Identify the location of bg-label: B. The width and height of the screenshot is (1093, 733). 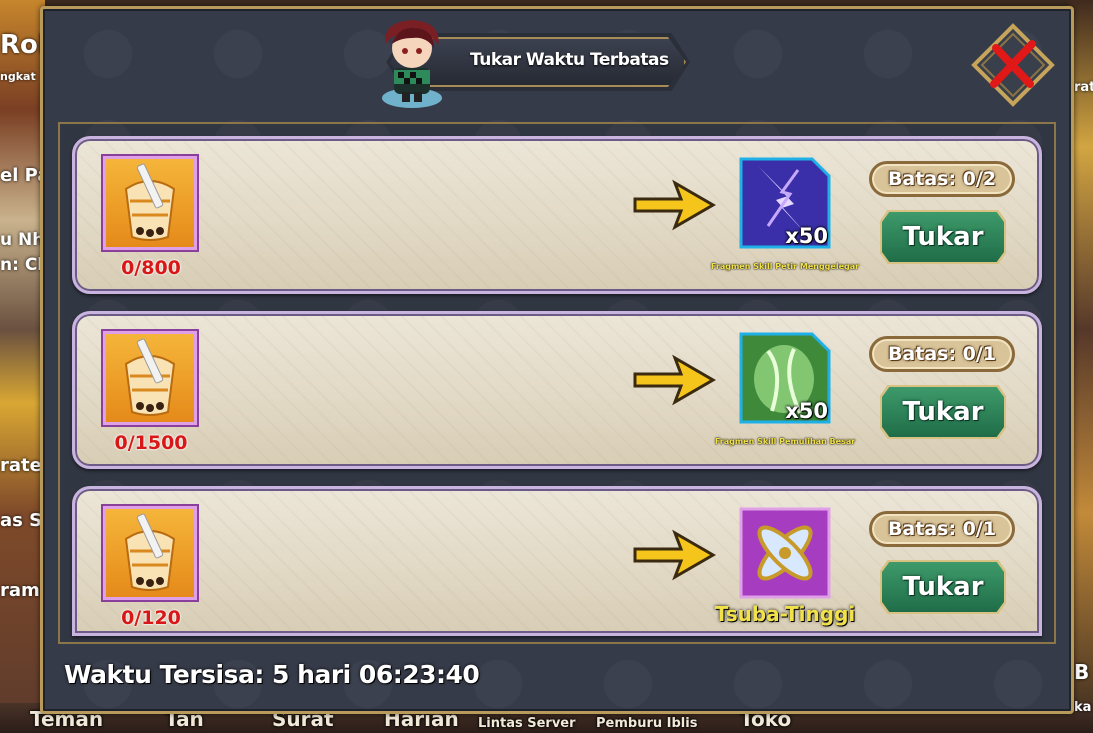
(1082, 672).